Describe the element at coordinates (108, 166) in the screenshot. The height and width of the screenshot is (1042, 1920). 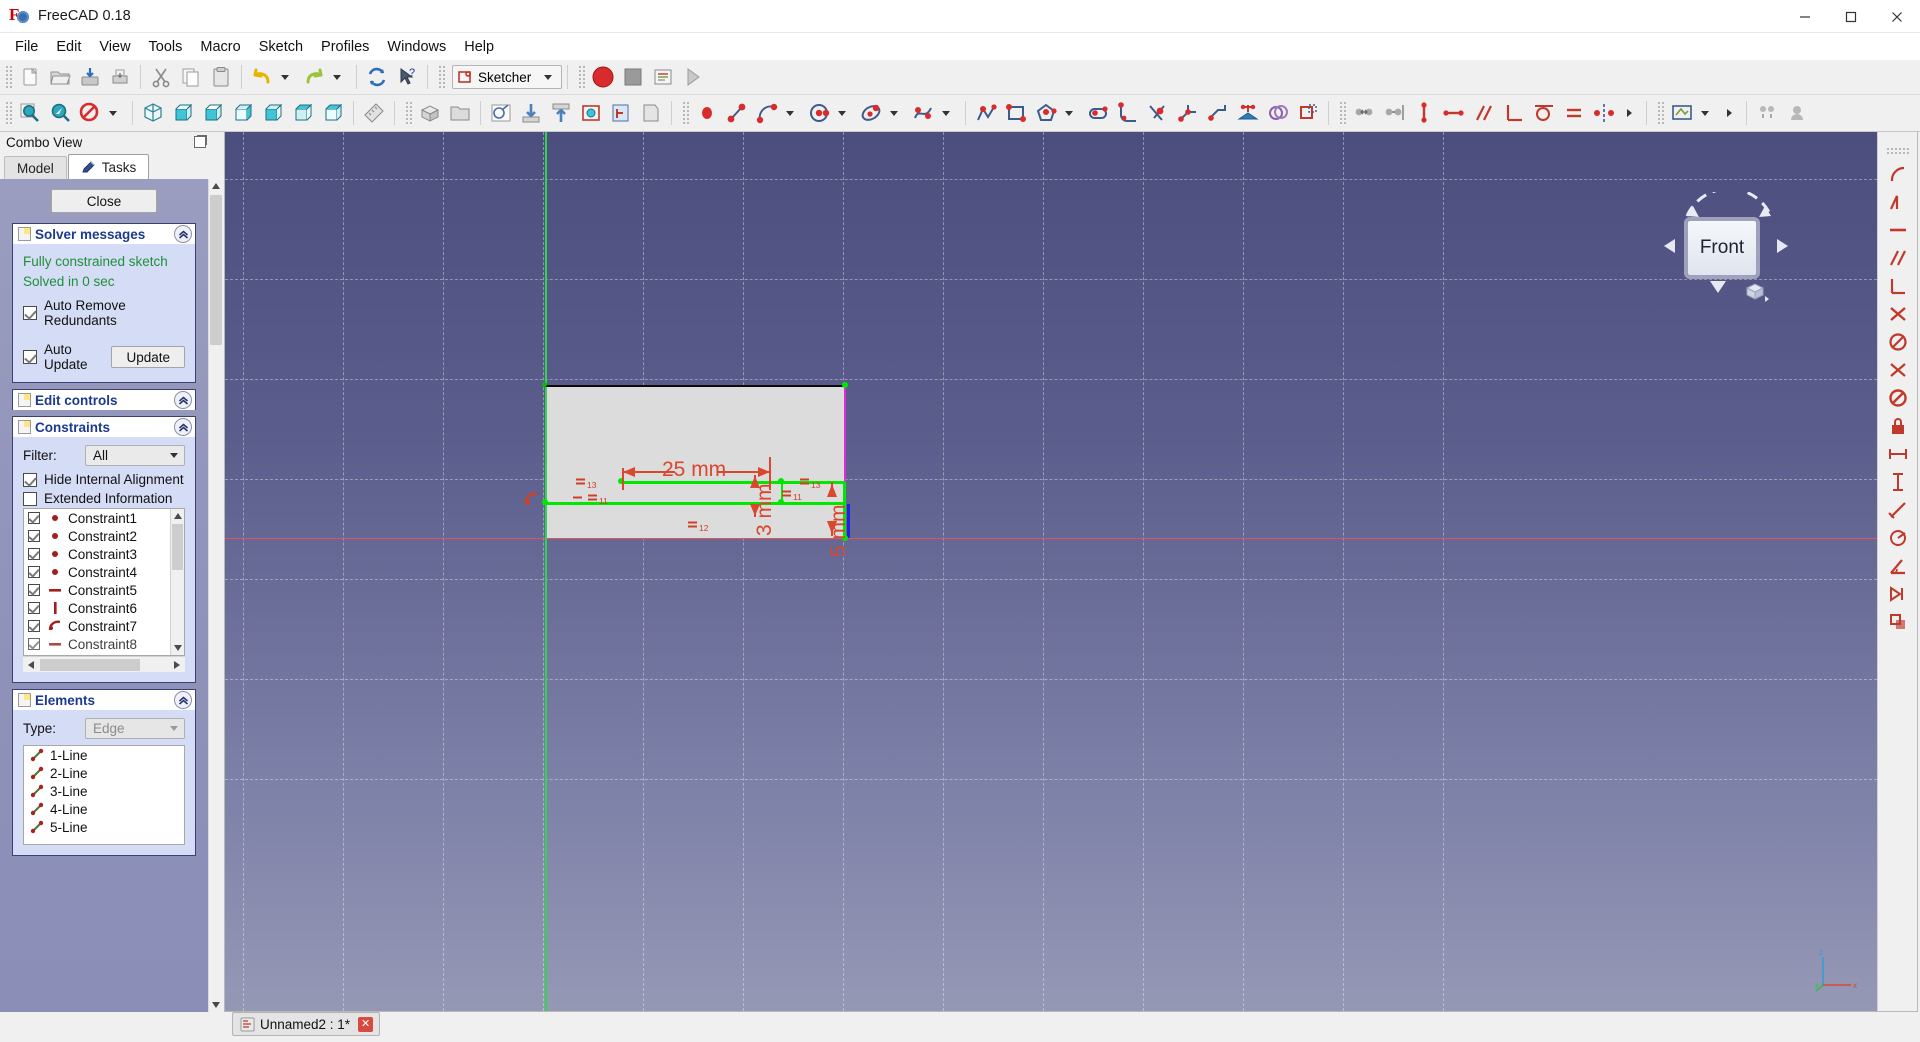
I see `tab-tasks: Tasks` at that location.